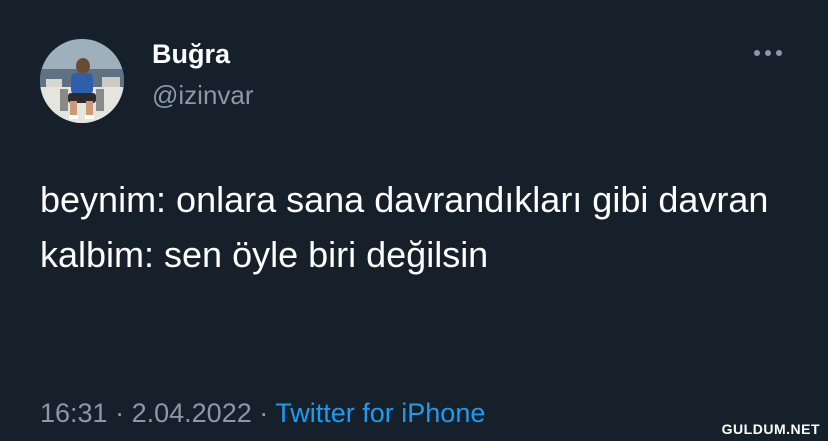  What do you see at coordinates (192, 413) in the screenshot?
I see `tweet-date: 2.04.2022` at bounding box center [192, 413].